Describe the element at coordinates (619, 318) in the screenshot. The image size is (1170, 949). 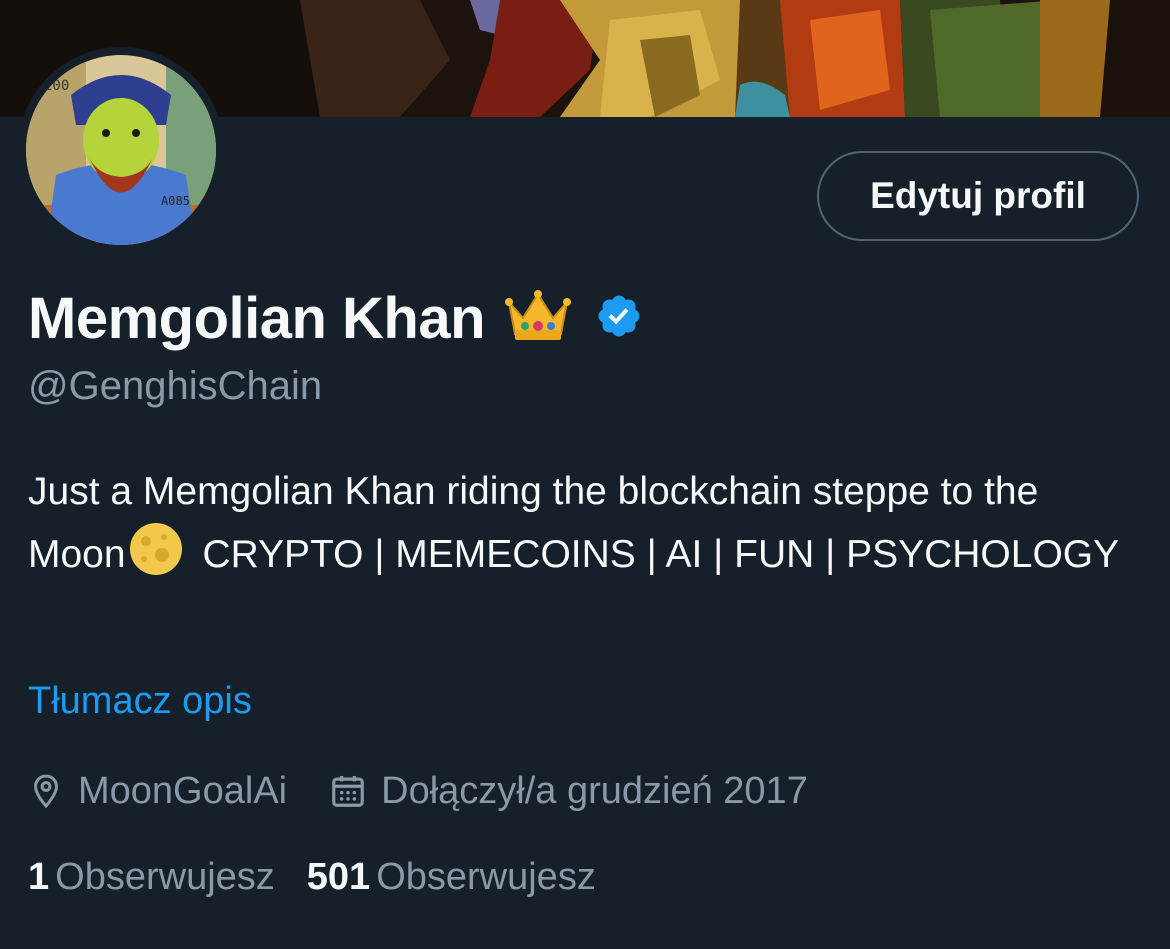
I see `verified-badge-icon` at that location.